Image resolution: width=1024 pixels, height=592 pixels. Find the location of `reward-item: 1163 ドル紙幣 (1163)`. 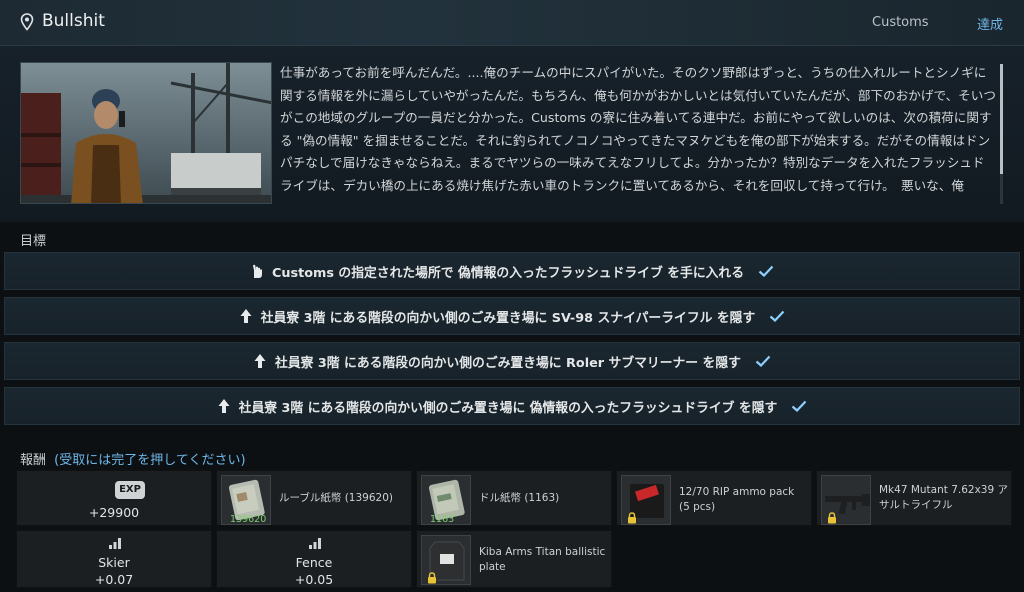

reward-item: 1163 ドル紙幣 (1163) is located at coordinates (514, 498).